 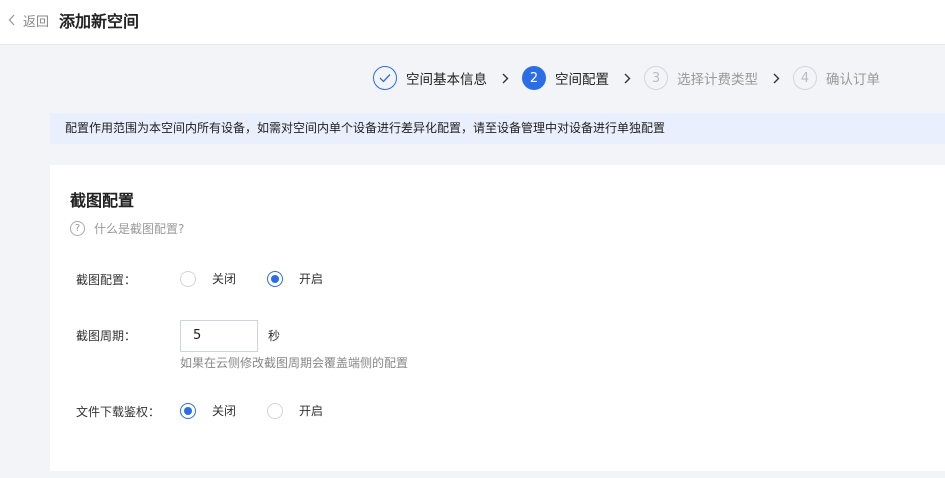 I want to click on screenshot-period-label: 截图周期：, so click(x=106, y=336).